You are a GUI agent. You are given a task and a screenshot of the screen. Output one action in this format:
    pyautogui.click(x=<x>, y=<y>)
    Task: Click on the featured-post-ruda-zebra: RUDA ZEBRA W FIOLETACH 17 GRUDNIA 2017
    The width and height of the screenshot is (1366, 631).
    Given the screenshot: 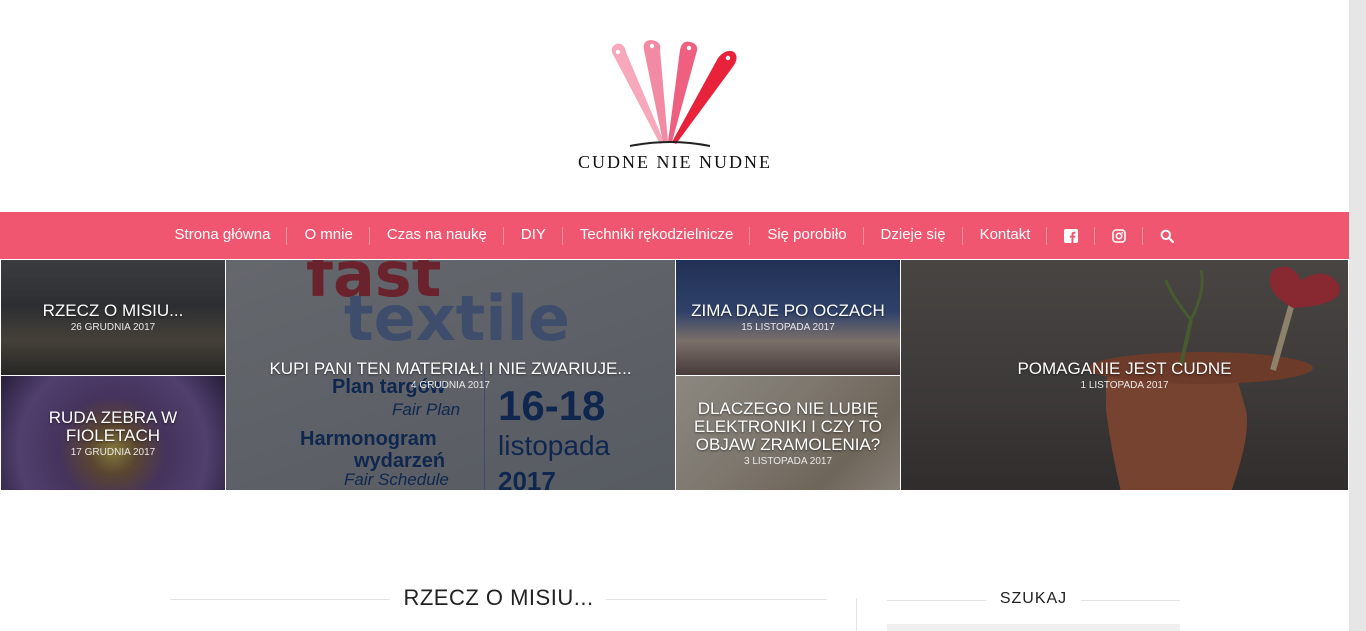 What is the action you would take?
    pyautogui.click(x=113, y=433)
    